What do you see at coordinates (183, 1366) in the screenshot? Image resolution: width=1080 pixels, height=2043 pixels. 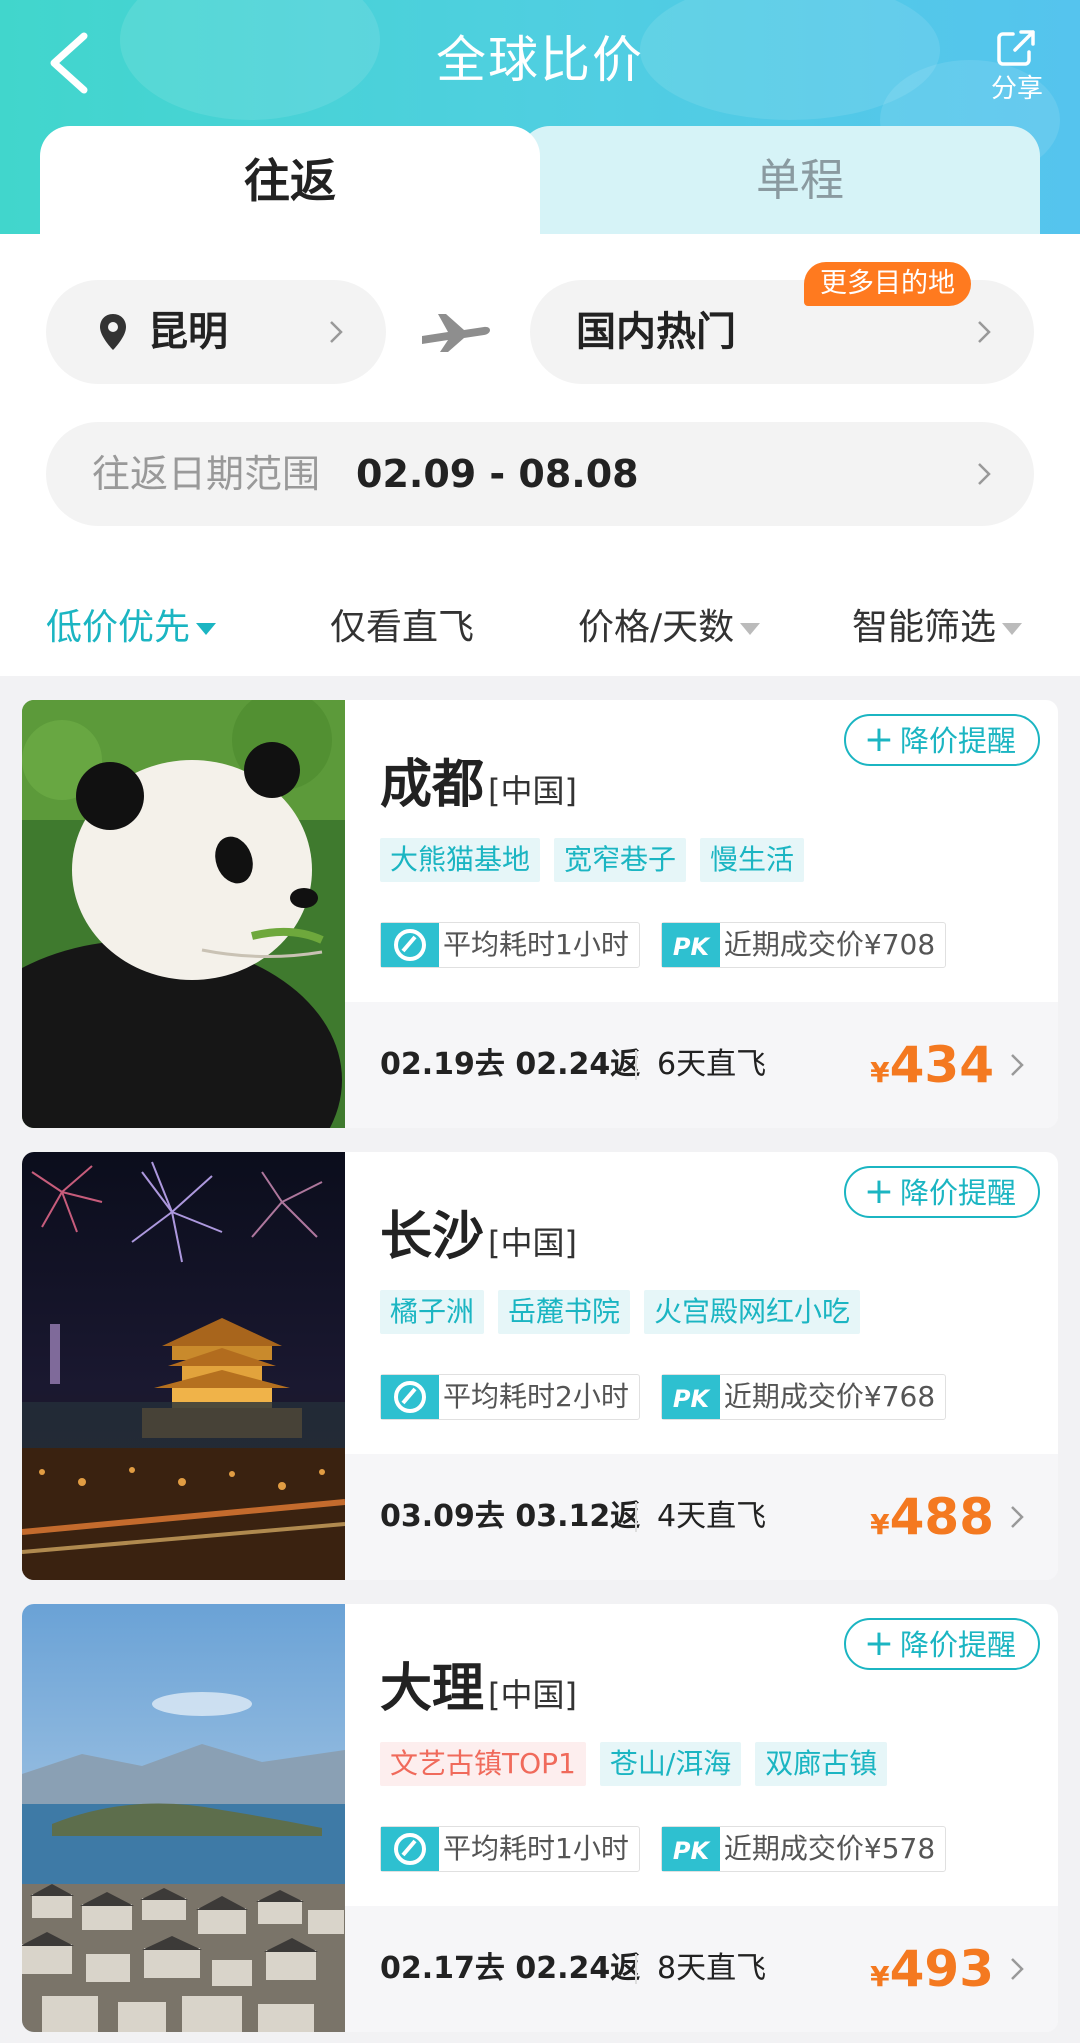 I see `destination-image-fireworks` at bounding box center [183, 1366].